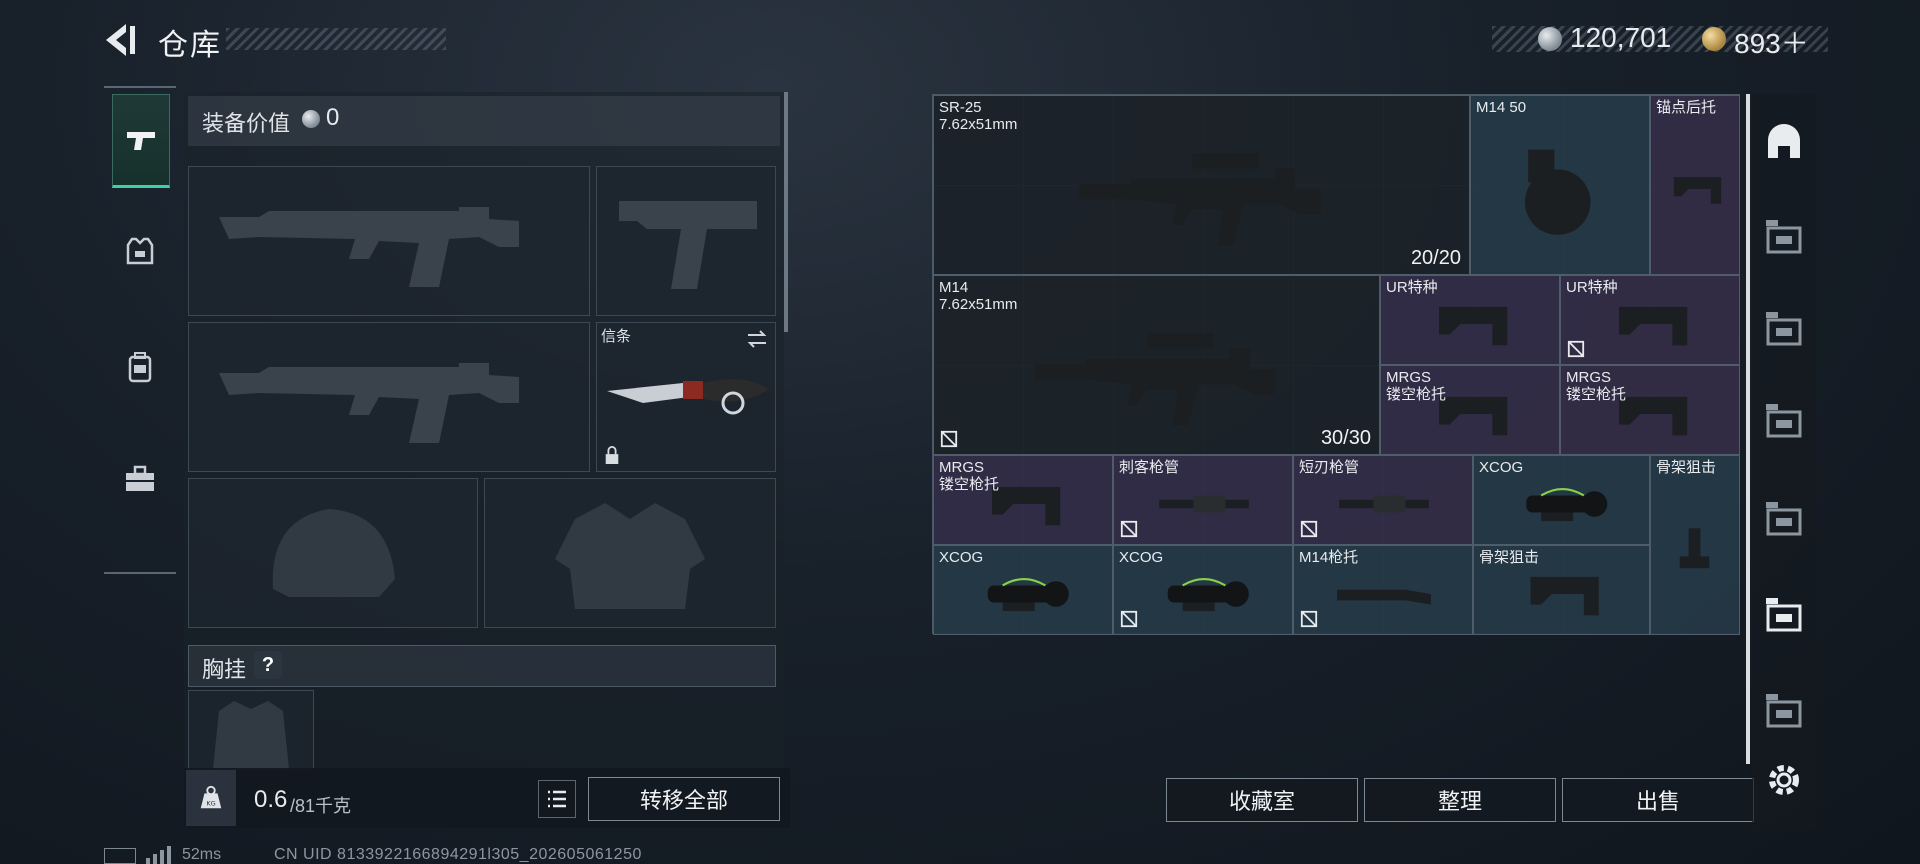 Image resolution: width=1920 pixels, height=864 pixels. I want to click on signal-icon, so click(158, 855).